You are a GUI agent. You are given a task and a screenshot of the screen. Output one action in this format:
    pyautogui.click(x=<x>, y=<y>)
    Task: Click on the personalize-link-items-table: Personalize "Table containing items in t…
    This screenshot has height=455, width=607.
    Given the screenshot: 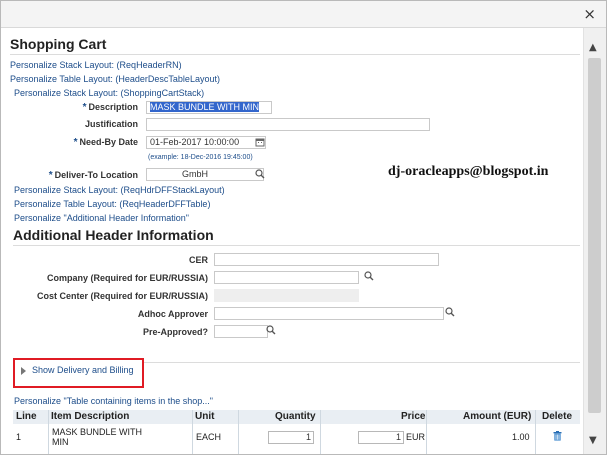 What is the action you would take?
    pyautogui.click(x=113, y=401)
    